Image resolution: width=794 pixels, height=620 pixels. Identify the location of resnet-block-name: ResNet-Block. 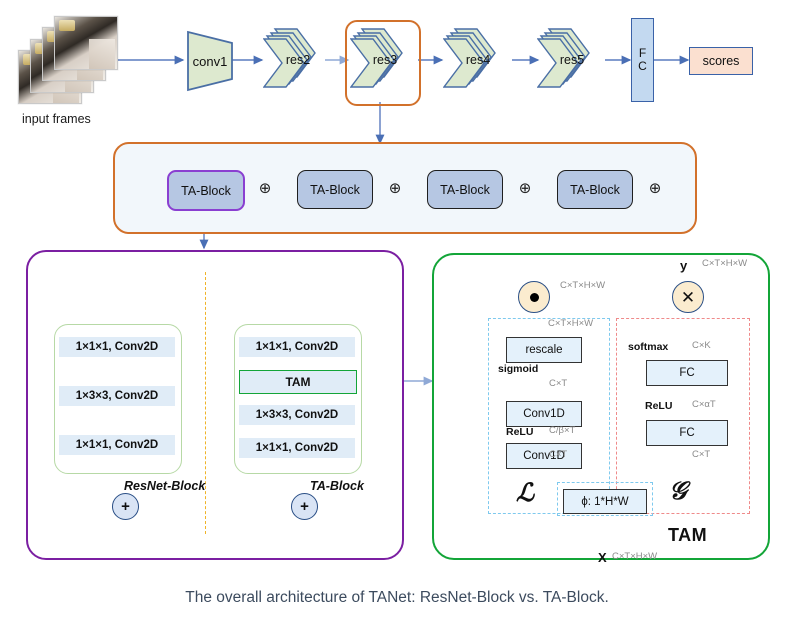
(165, 486).